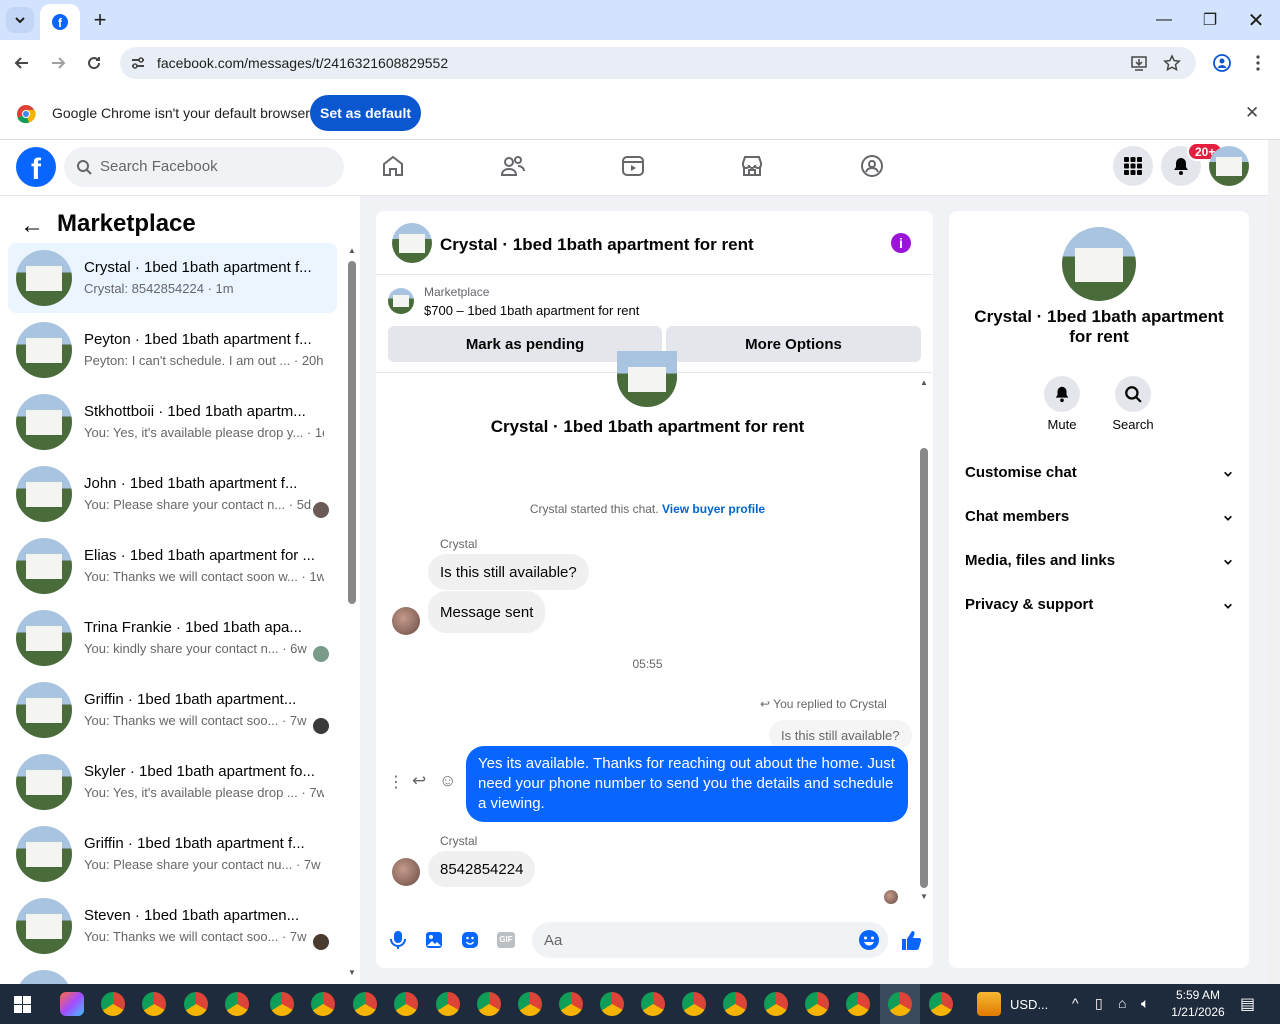 This screenshot has width=1280, height=1024. Describe the element at coordinates (793, 344) in the screenshot. I see `more-options-button: More Options` at that location.